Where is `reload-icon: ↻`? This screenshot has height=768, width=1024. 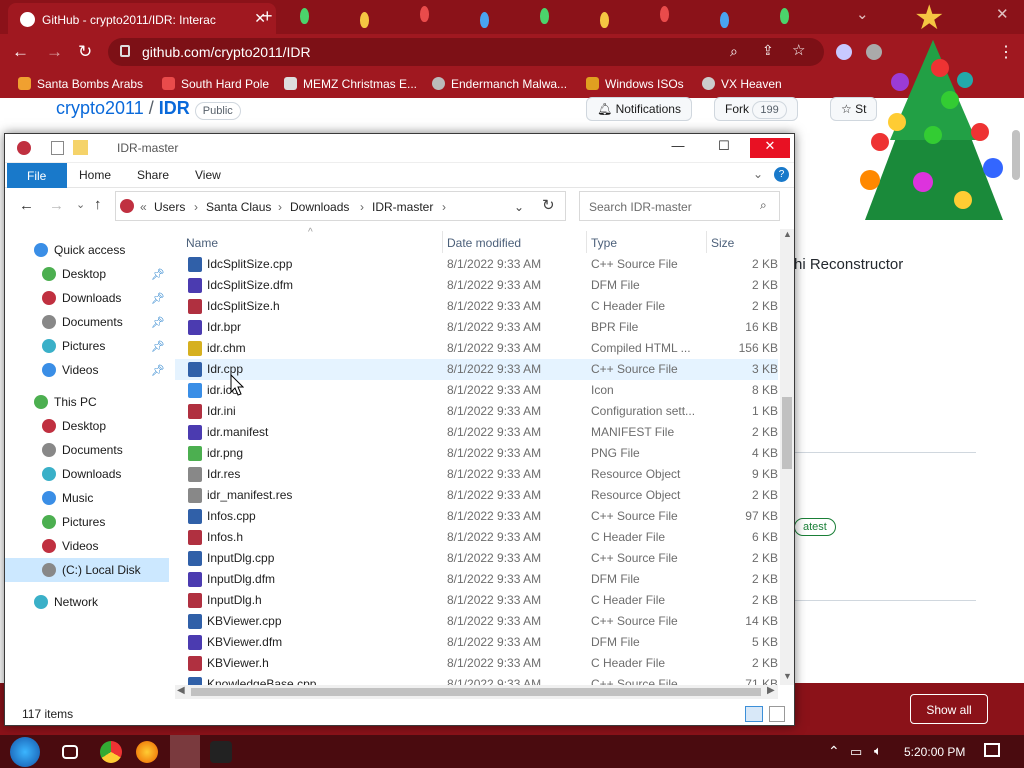 reload-icon: ↻ is located at coordinates (85, 52).